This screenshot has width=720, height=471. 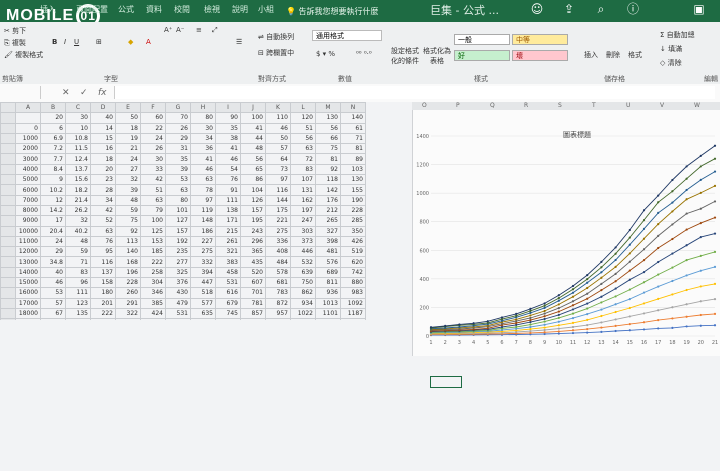 I want to click on cell: 891, so click(x=253, y=319).